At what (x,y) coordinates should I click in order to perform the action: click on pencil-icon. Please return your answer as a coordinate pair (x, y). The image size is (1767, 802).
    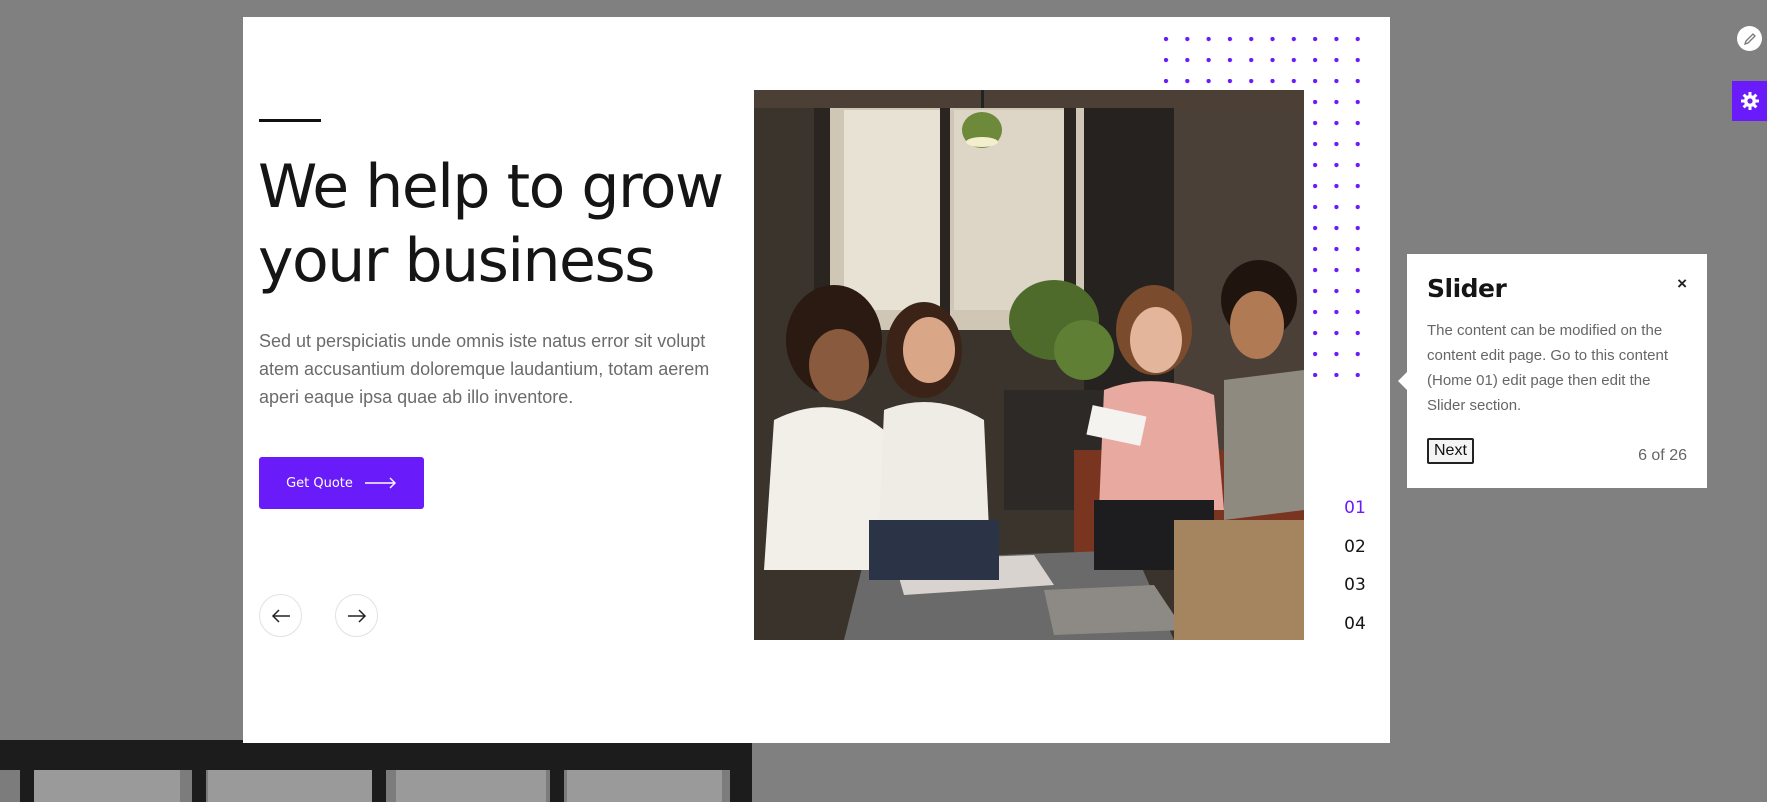
    Looking at the image, I should click on (1749, 38).